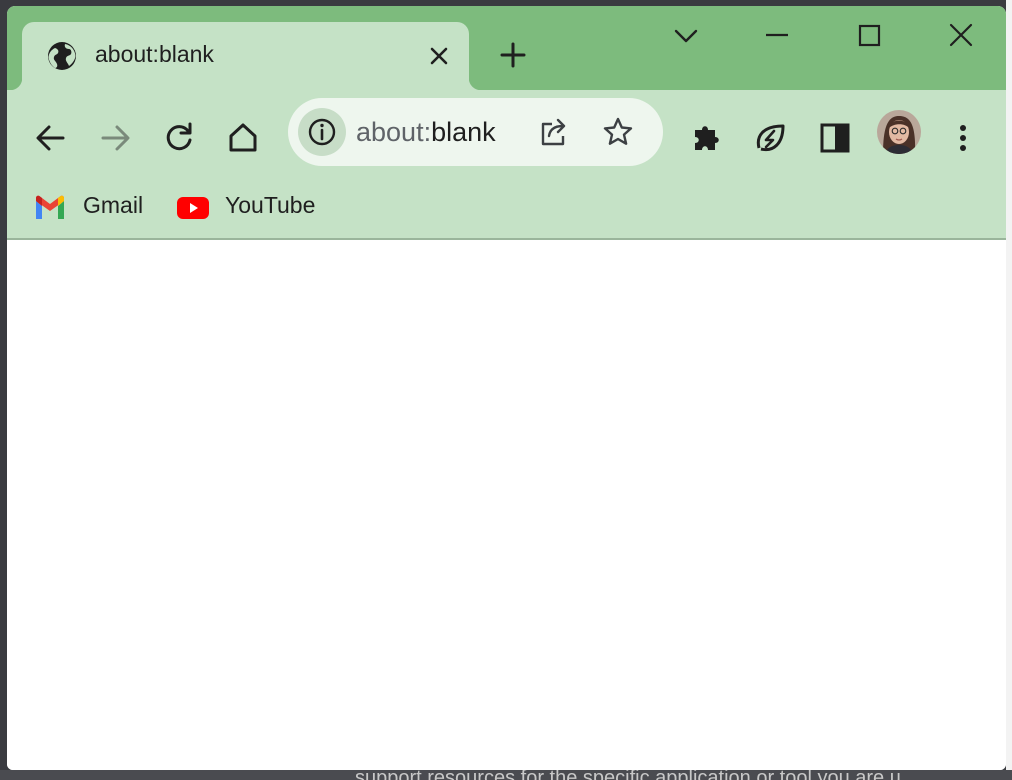  I want to click on star-icon, so click(618, 132).